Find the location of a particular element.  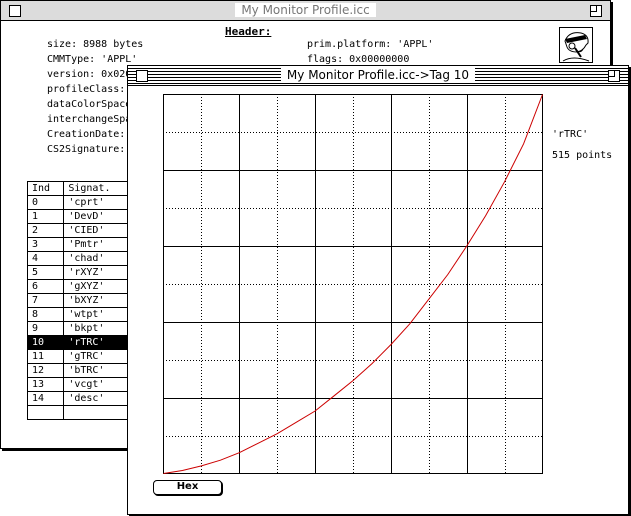

cell-index: 7 is located at coordinates (45, 300).